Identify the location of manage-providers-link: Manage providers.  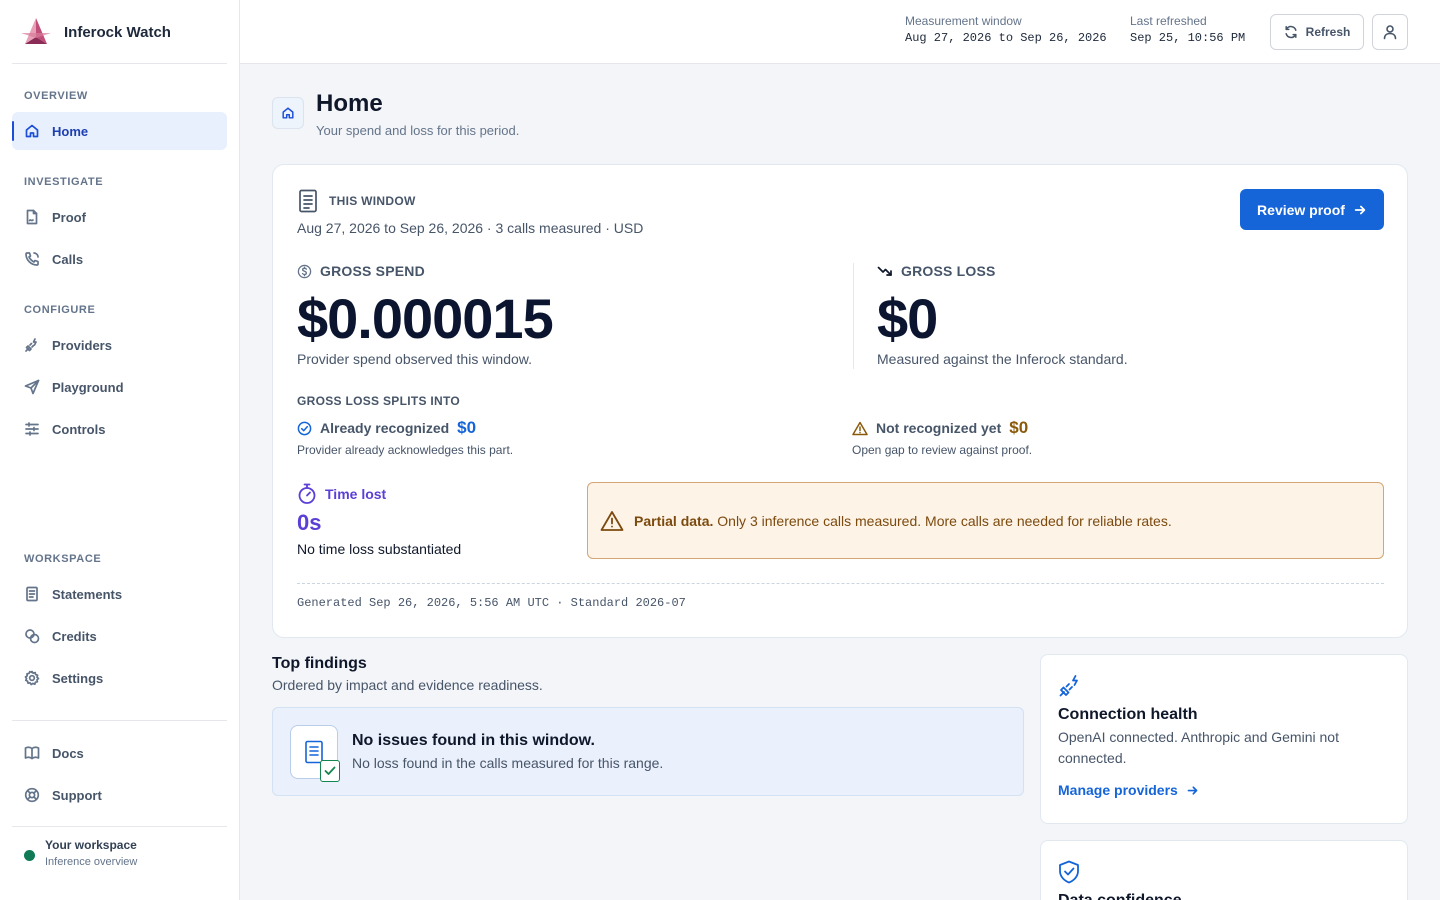
(1128, 790).